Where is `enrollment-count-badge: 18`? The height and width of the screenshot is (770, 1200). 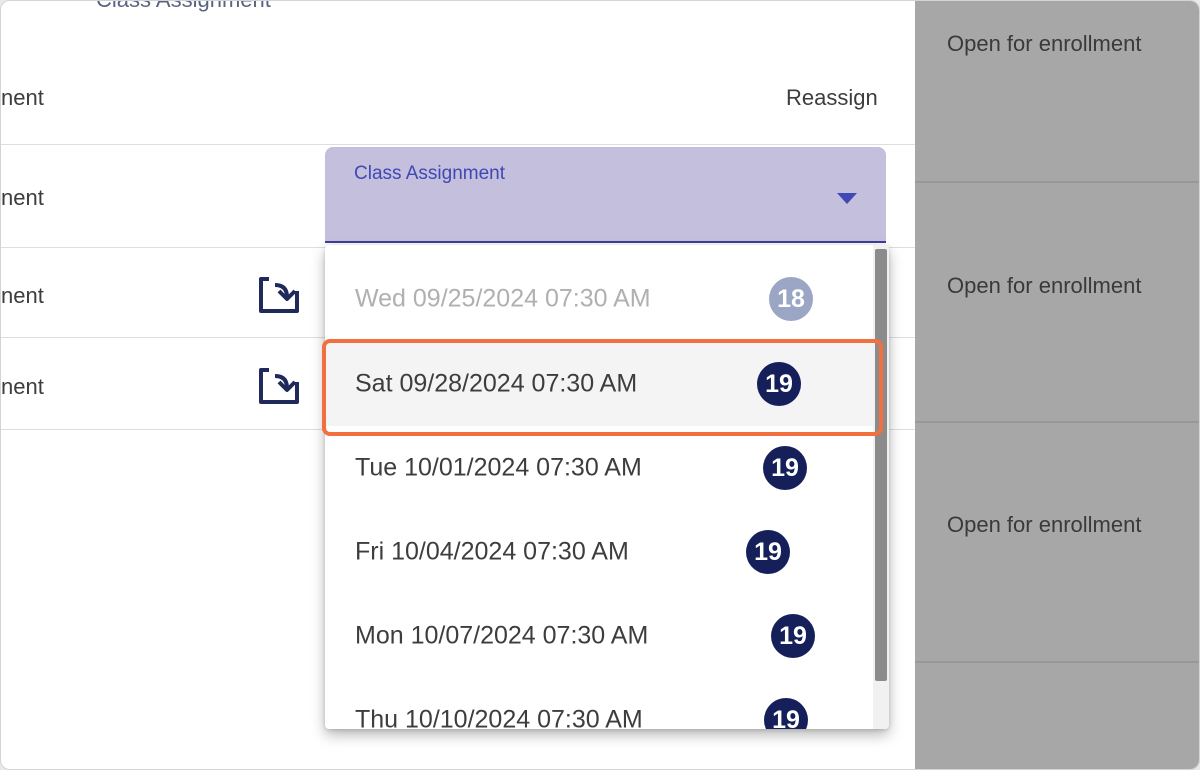
enrollment-count-badge: 18 is located at coordinates (791, 299).